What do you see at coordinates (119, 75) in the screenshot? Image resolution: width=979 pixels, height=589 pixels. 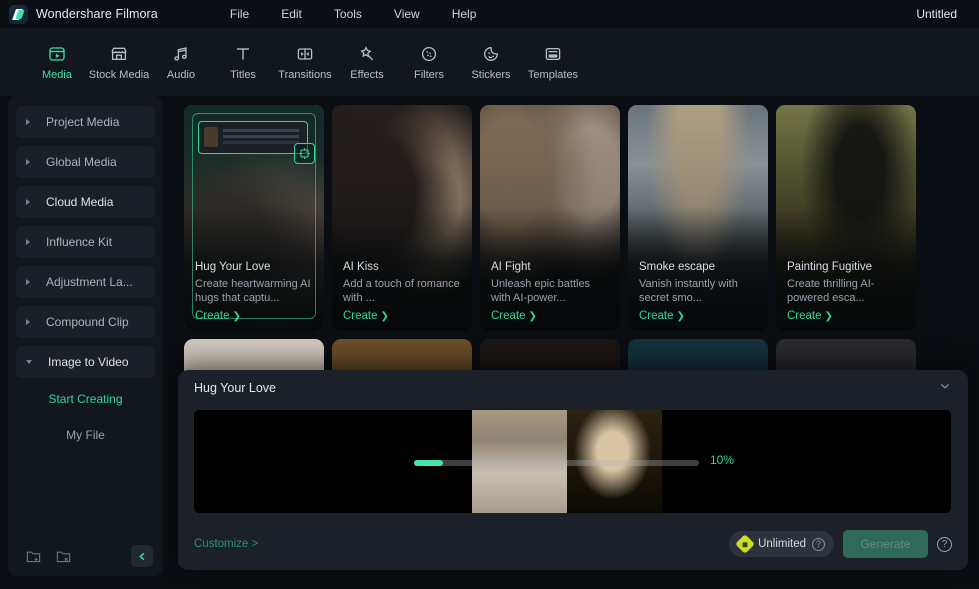 I see `tab-stock-media-label: Stock Media` at bounding box center [119, 75].